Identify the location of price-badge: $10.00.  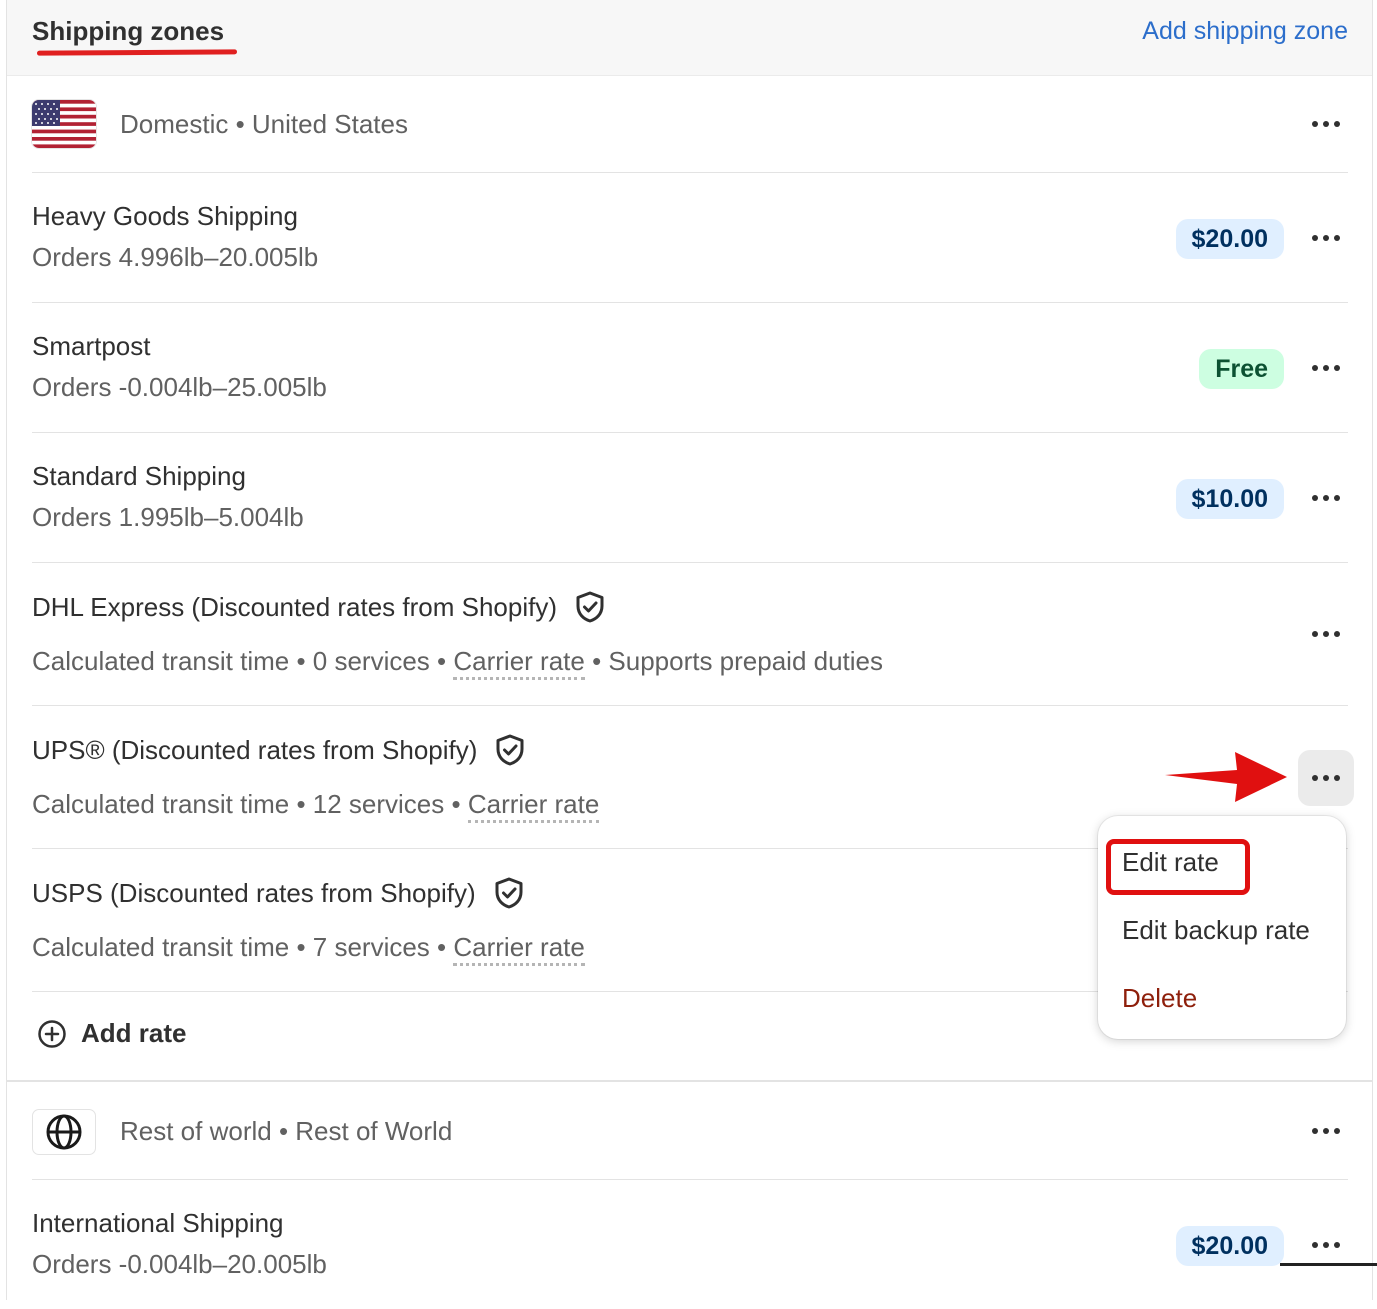
(1229, 499).